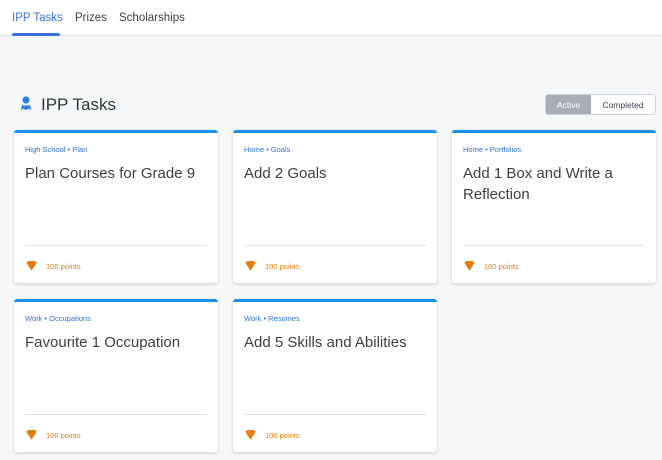  What do you see at coordinates (103, 342) in the screenshot?
I see `task-title: Favourite 1 Occupation` at bounding box center [103, 342].